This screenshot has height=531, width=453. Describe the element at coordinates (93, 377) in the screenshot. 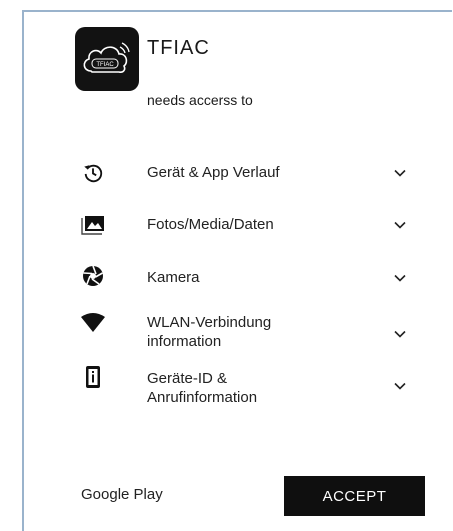

I see `device-id-icon` at that location.